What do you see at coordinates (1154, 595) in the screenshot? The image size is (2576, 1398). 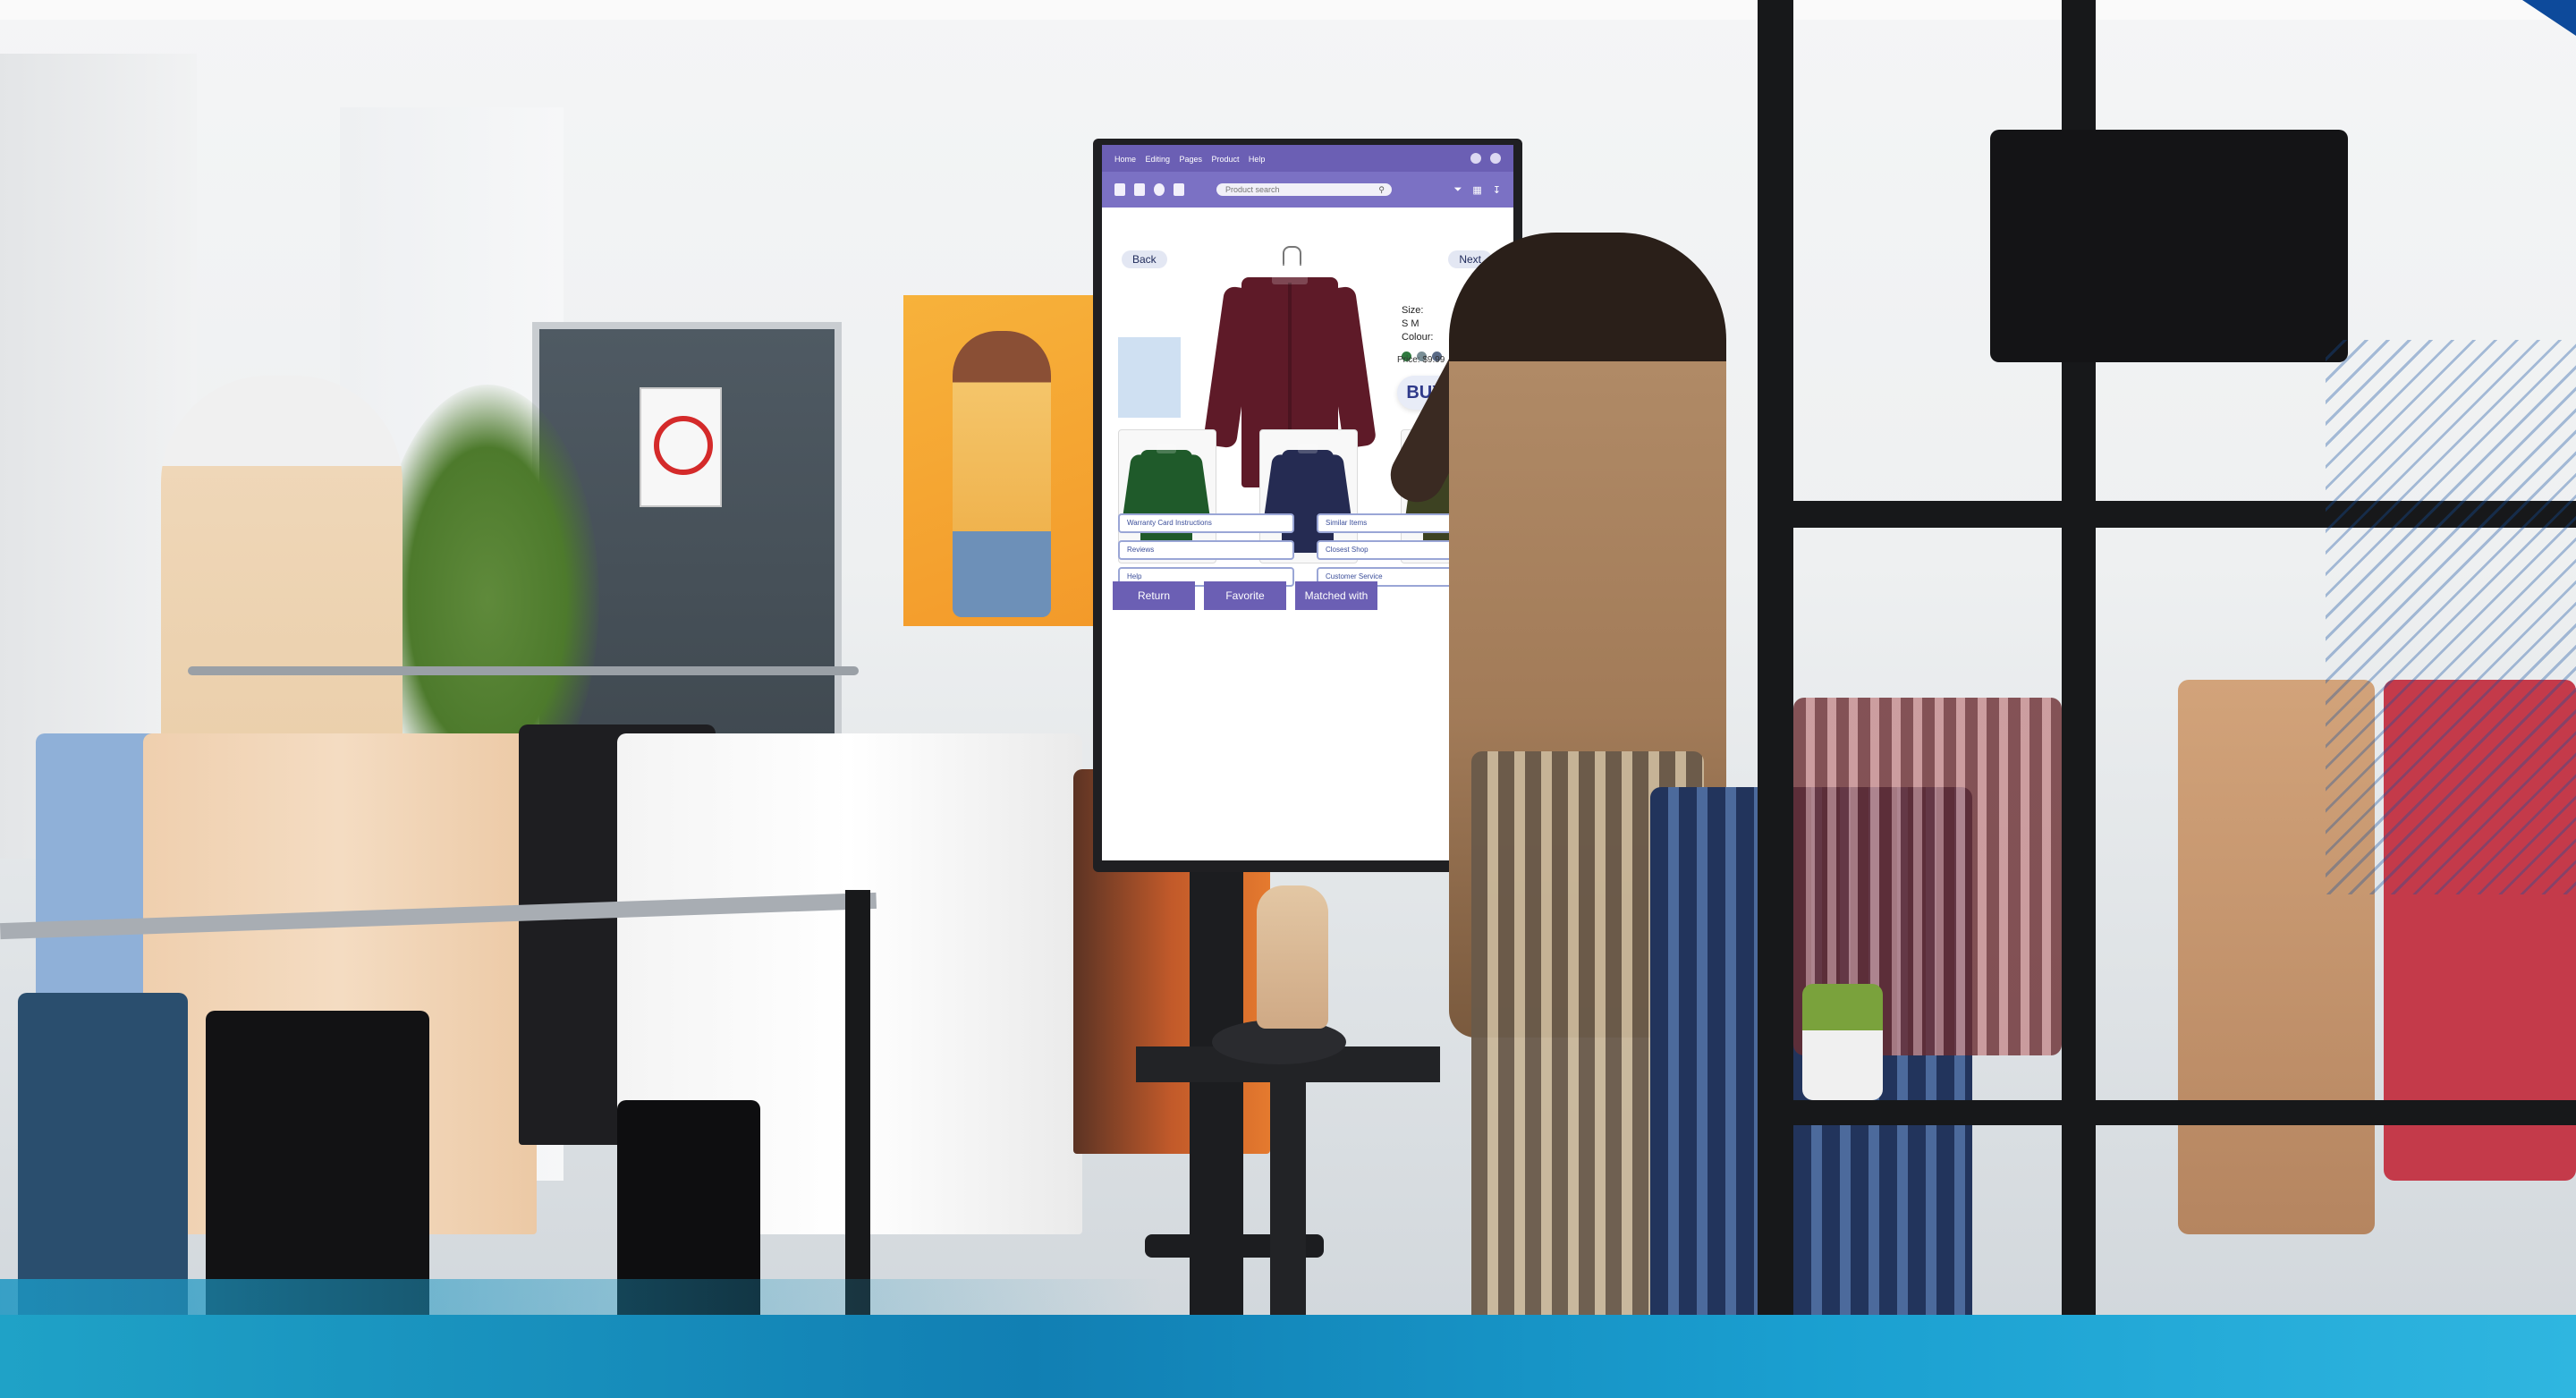 I see `return-button: Return` at bounding box center [1154, 595].